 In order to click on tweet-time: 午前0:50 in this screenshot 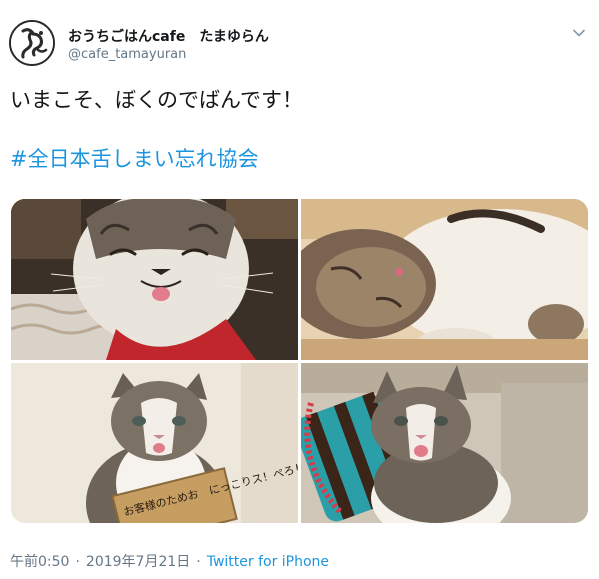, I will do `click(39, 562)`.